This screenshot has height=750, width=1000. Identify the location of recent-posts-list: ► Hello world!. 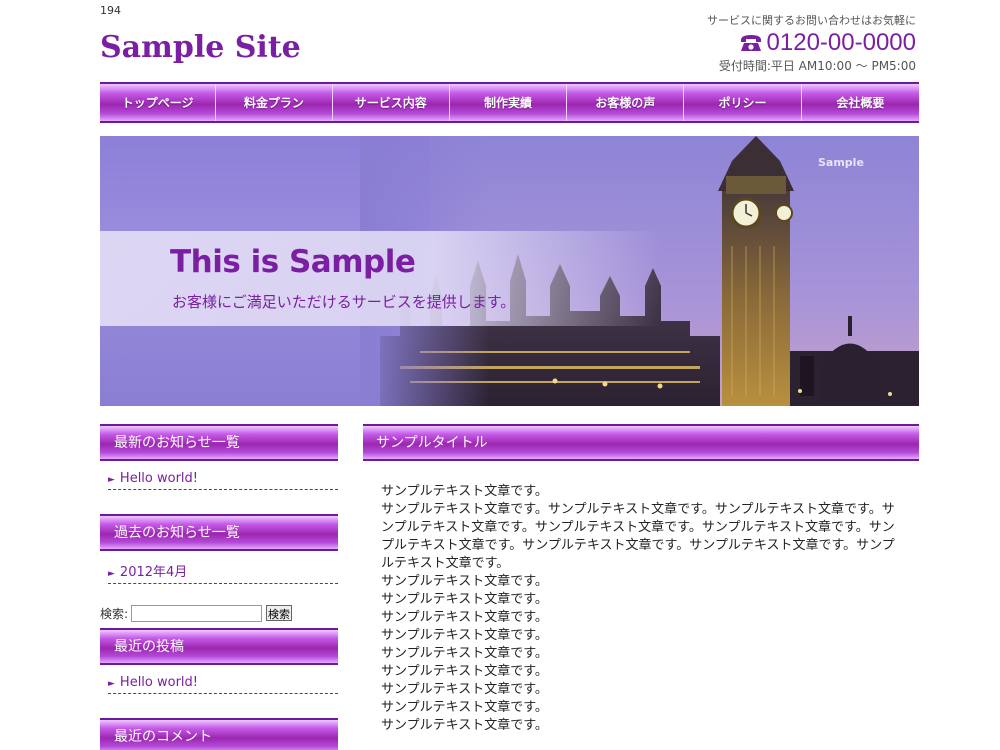
(223, 683).